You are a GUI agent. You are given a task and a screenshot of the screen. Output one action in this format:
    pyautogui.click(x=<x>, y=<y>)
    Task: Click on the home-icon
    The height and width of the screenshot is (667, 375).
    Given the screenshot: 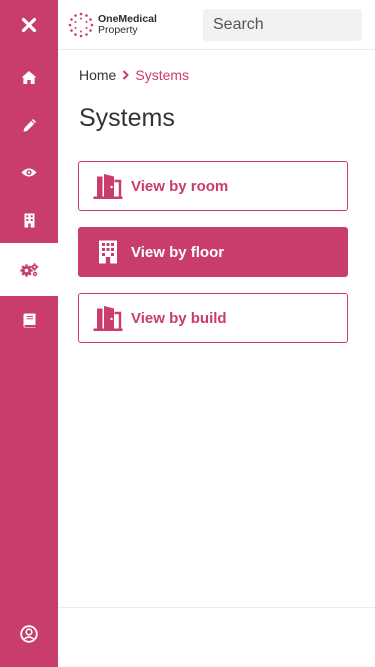 What is the action you would take?
    pyautogui.click(x=29, y=77)
    